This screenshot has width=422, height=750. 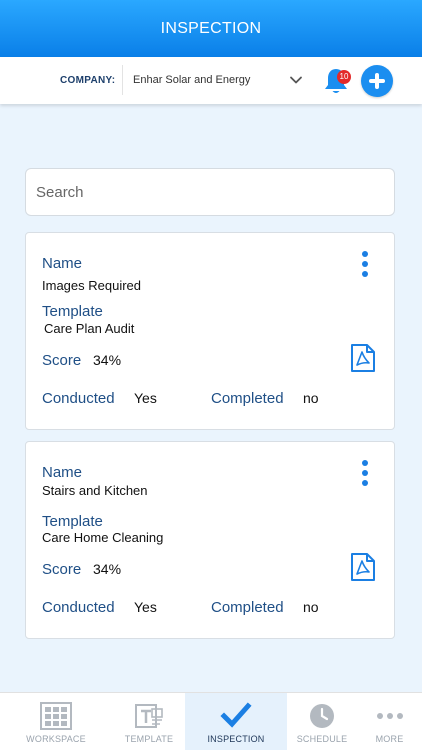 What do you see at coordinates (322, 716) in the screenshot?
I see `clock-icon` at bounding box center [322, 716].